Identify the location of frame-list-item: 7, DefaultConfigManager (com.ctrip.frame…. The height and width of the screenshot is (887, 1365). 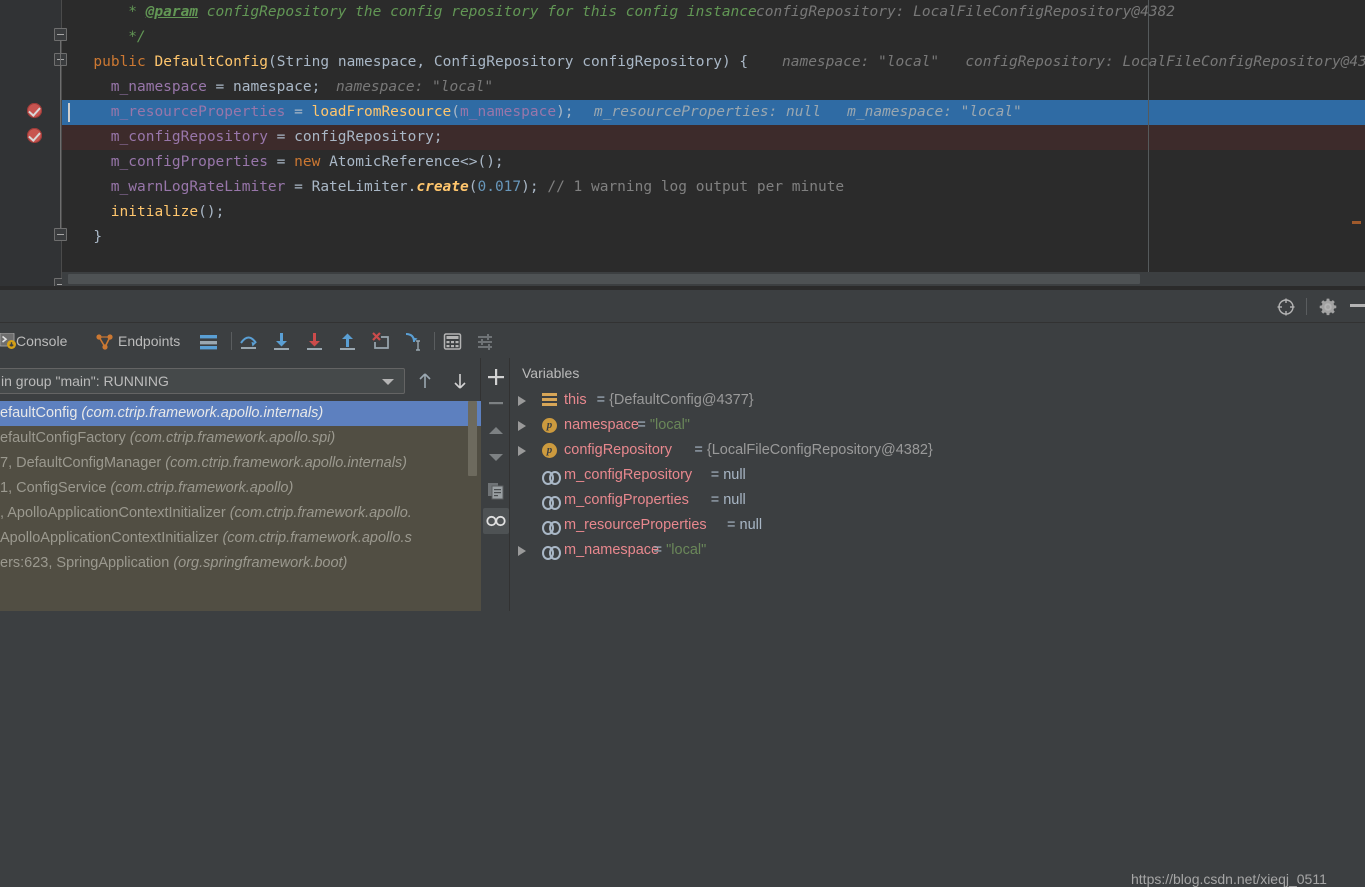
(240, 463).